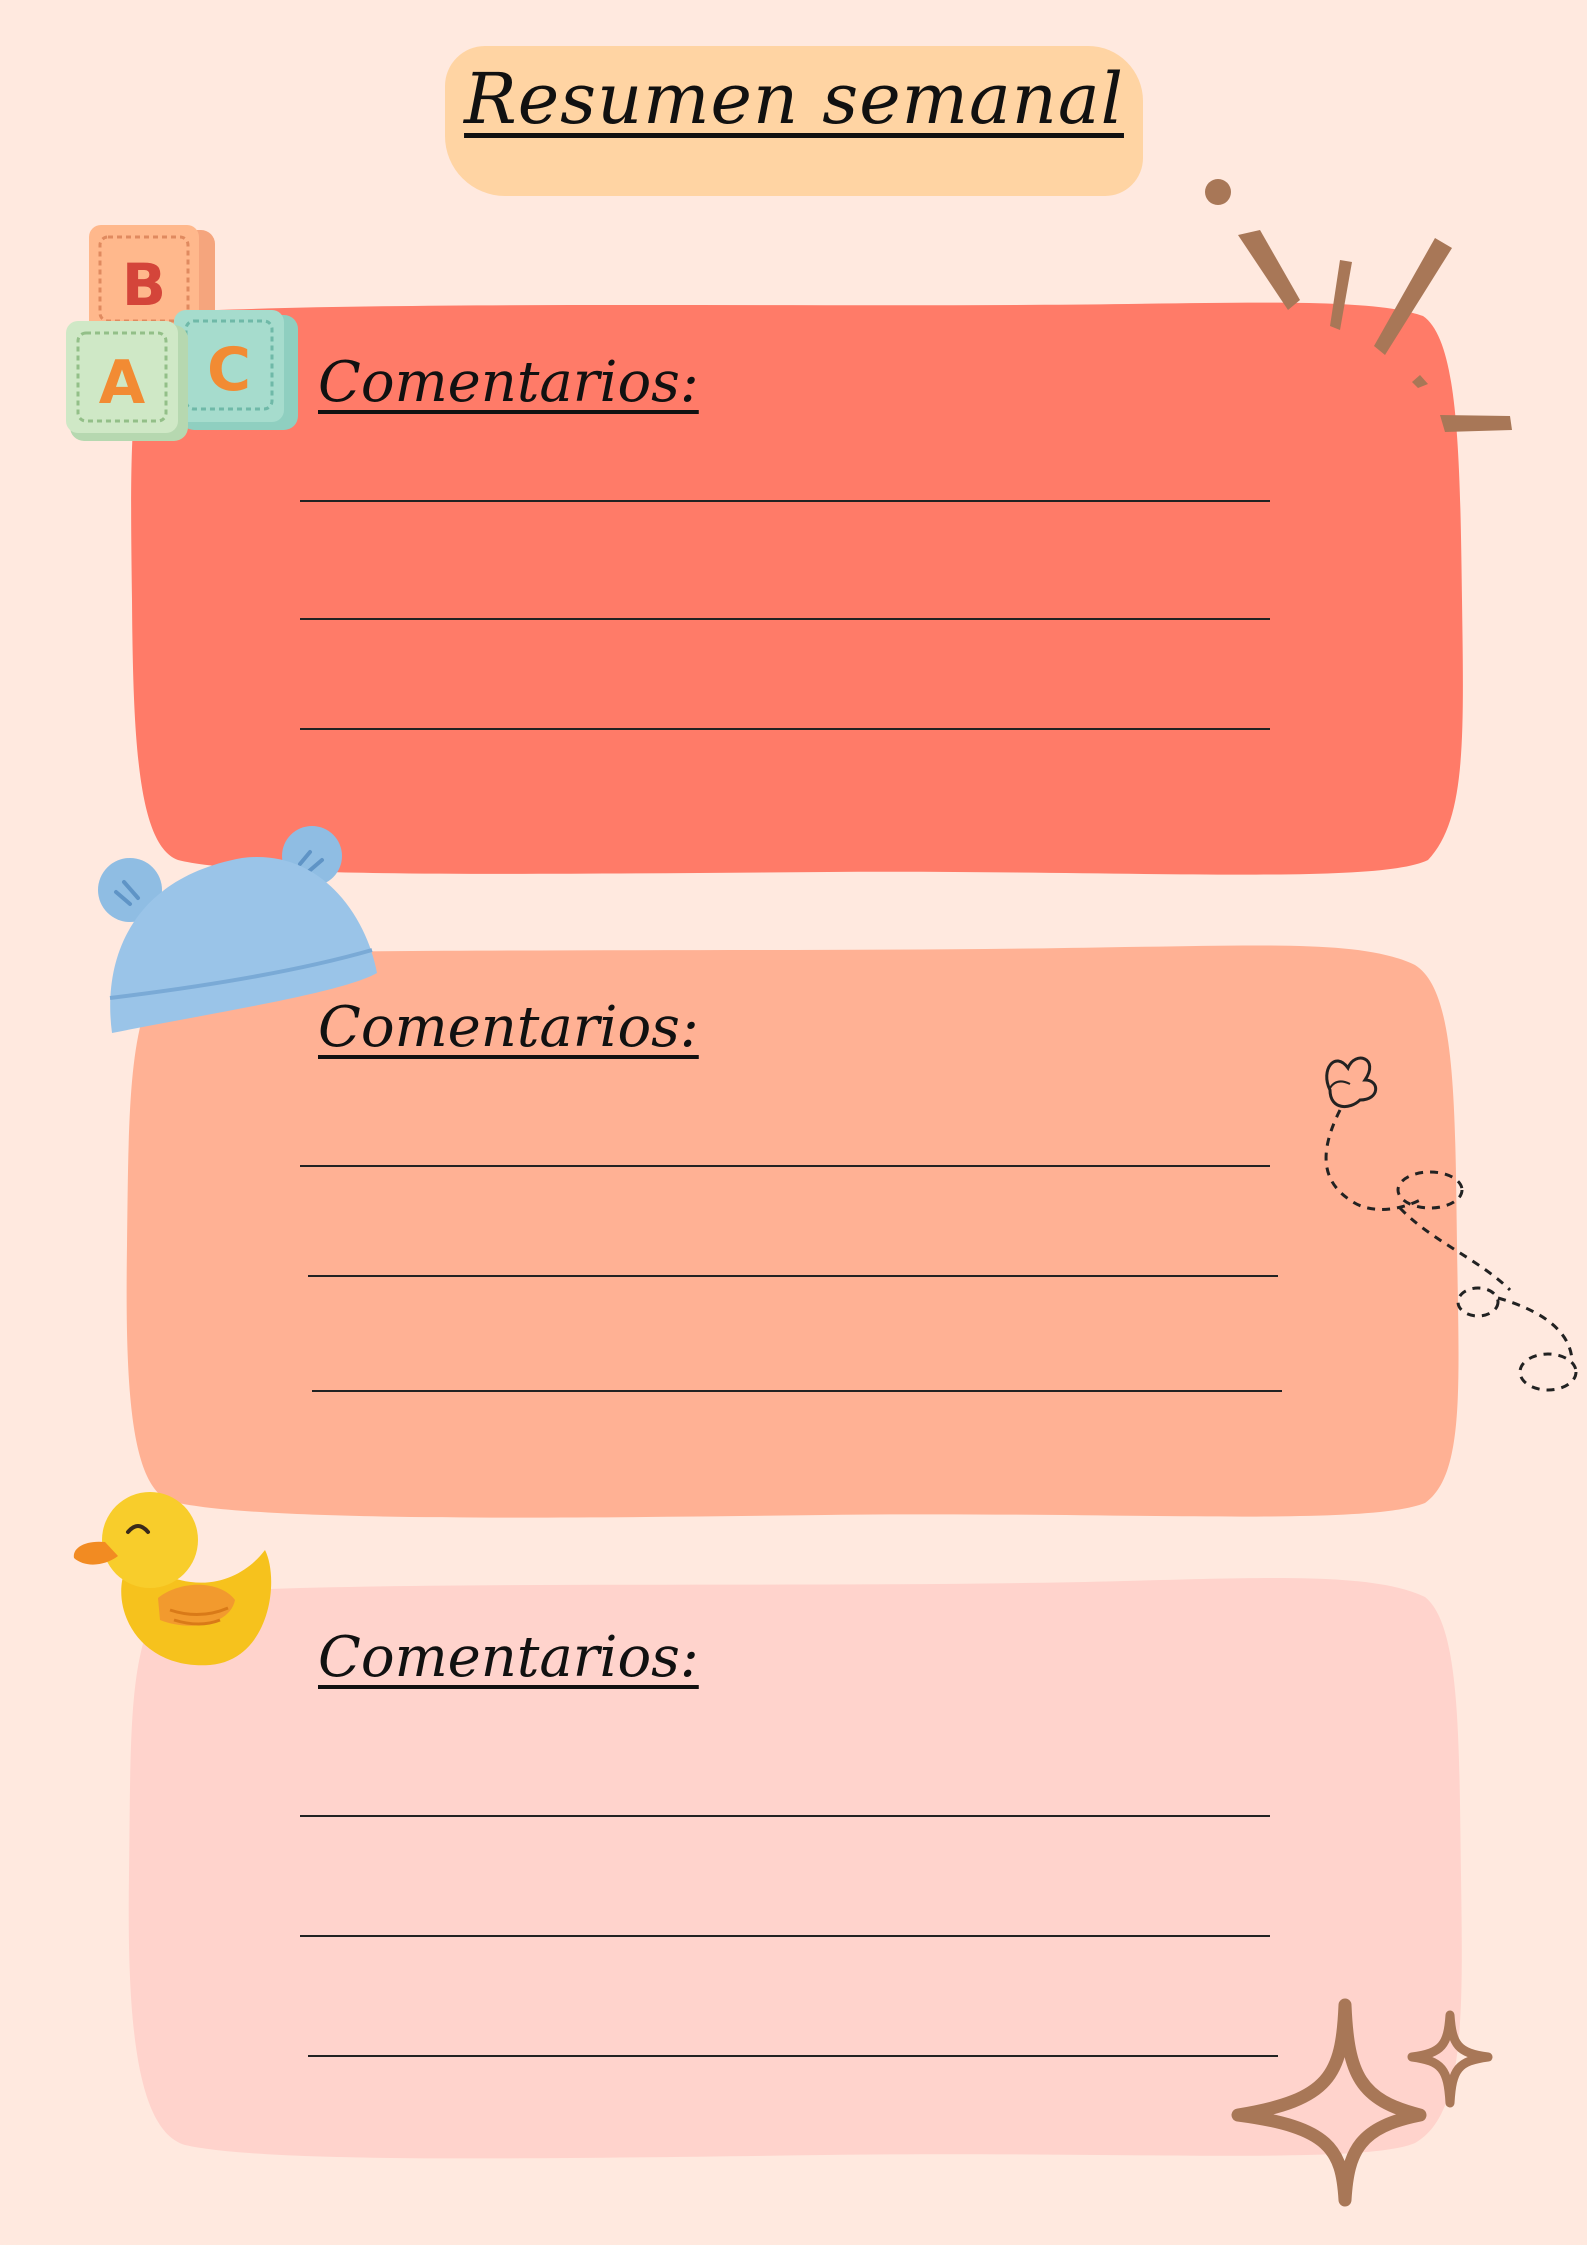  What do you see at coordinates (1362, 2102) in the screenshot?
I see `sparkle-stars-icon` at bounding box center [1362, 2102].